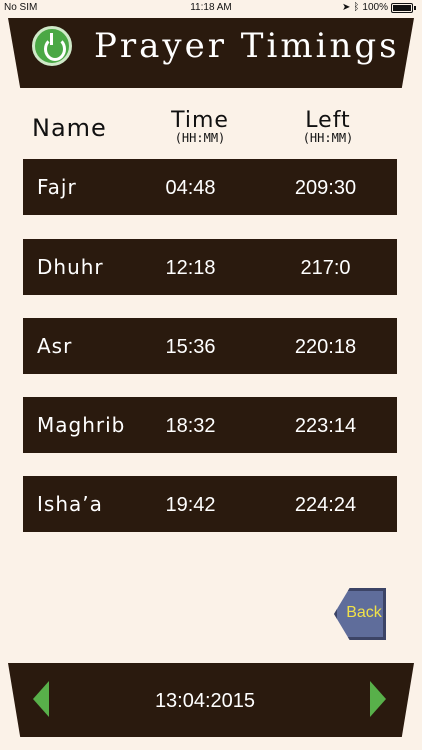 Image resolution: width=422 pixels, height=750 pixels. I want to click on current-date: 13:04:2015, so click(205, 701).